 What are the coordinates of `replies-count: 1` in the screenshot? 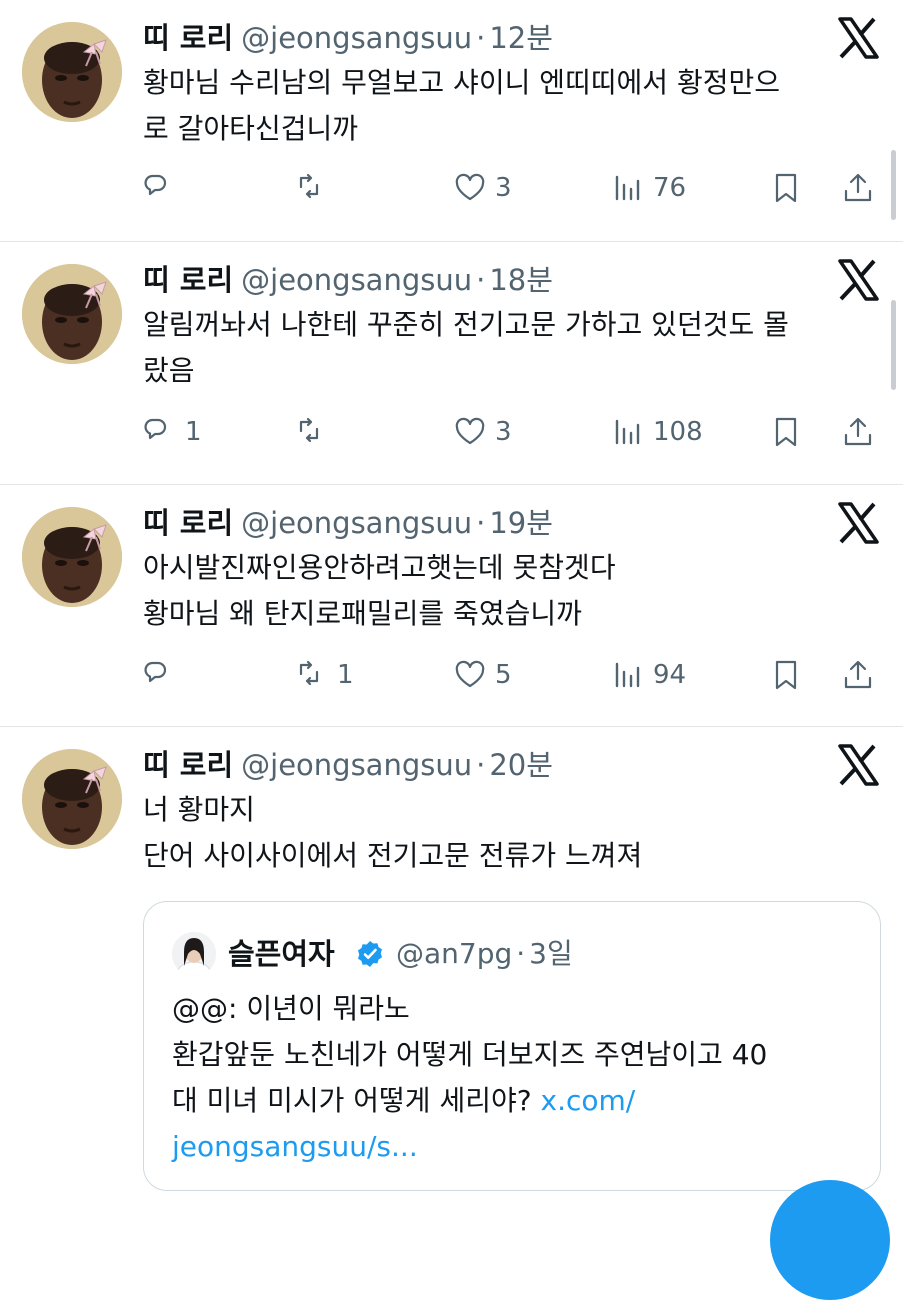 It's located at (193, 432).